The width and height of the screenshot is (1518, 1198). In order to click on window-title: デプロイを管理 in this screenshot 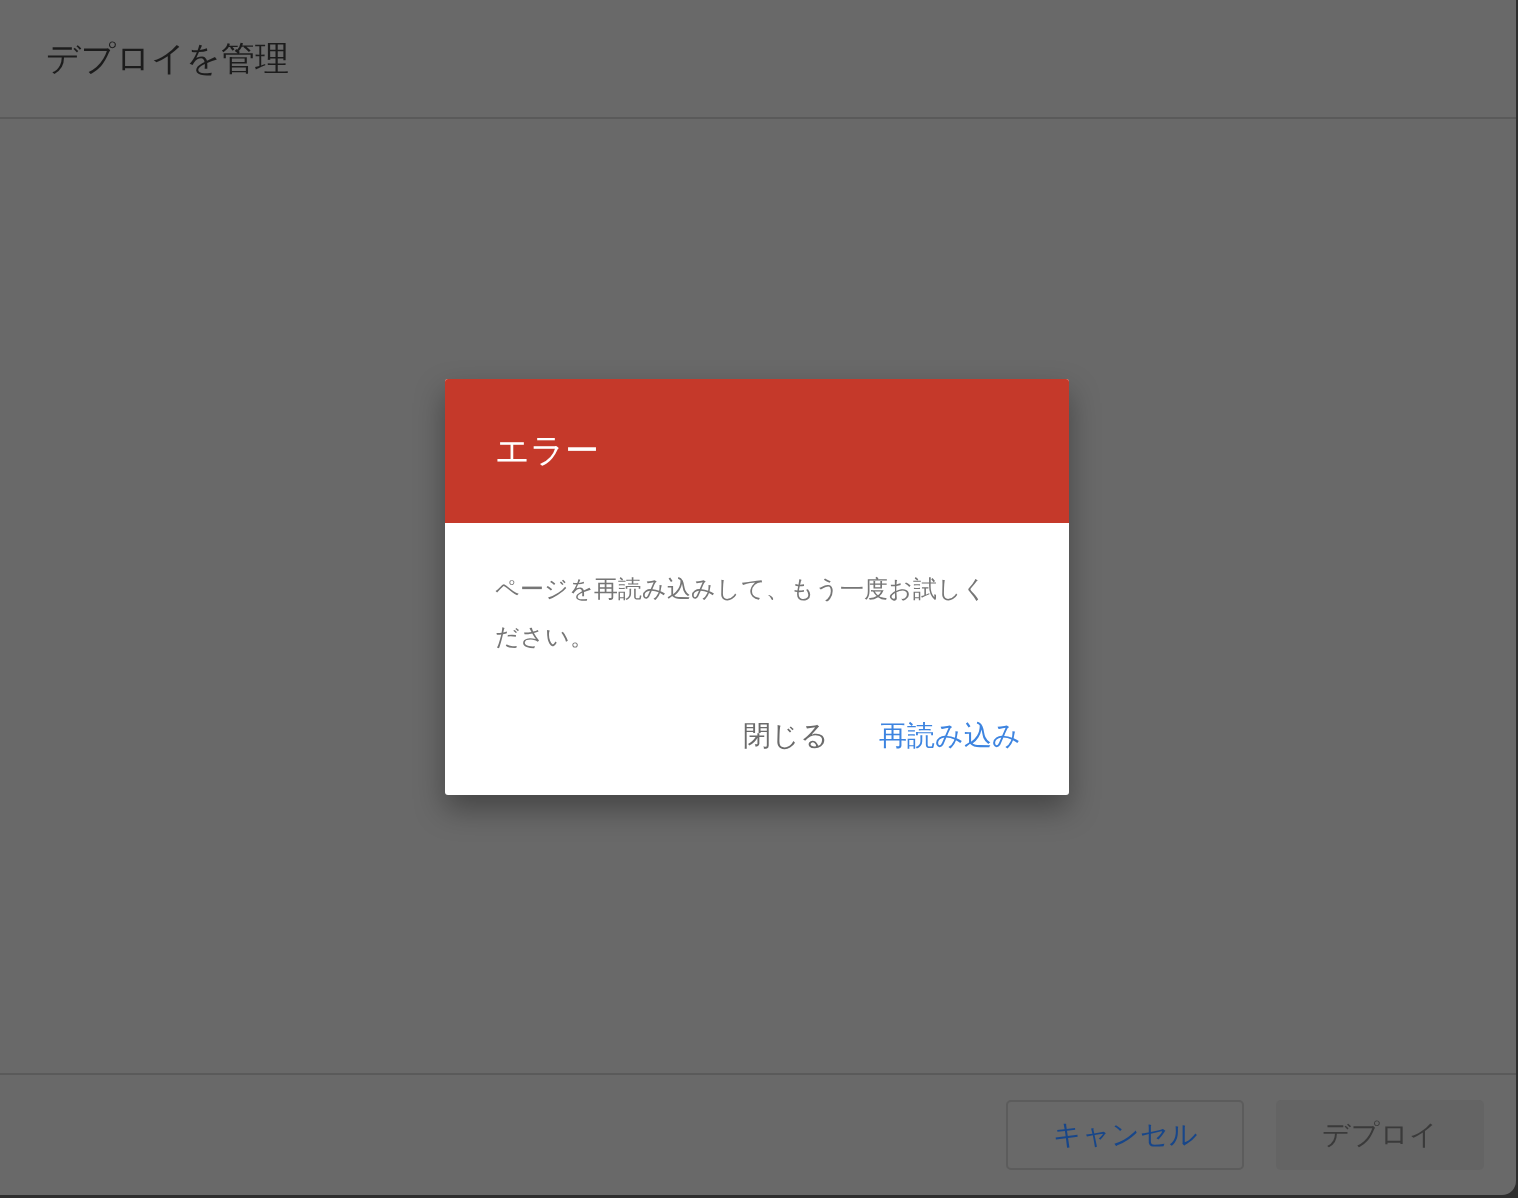, I will do `click(167, 58)`.